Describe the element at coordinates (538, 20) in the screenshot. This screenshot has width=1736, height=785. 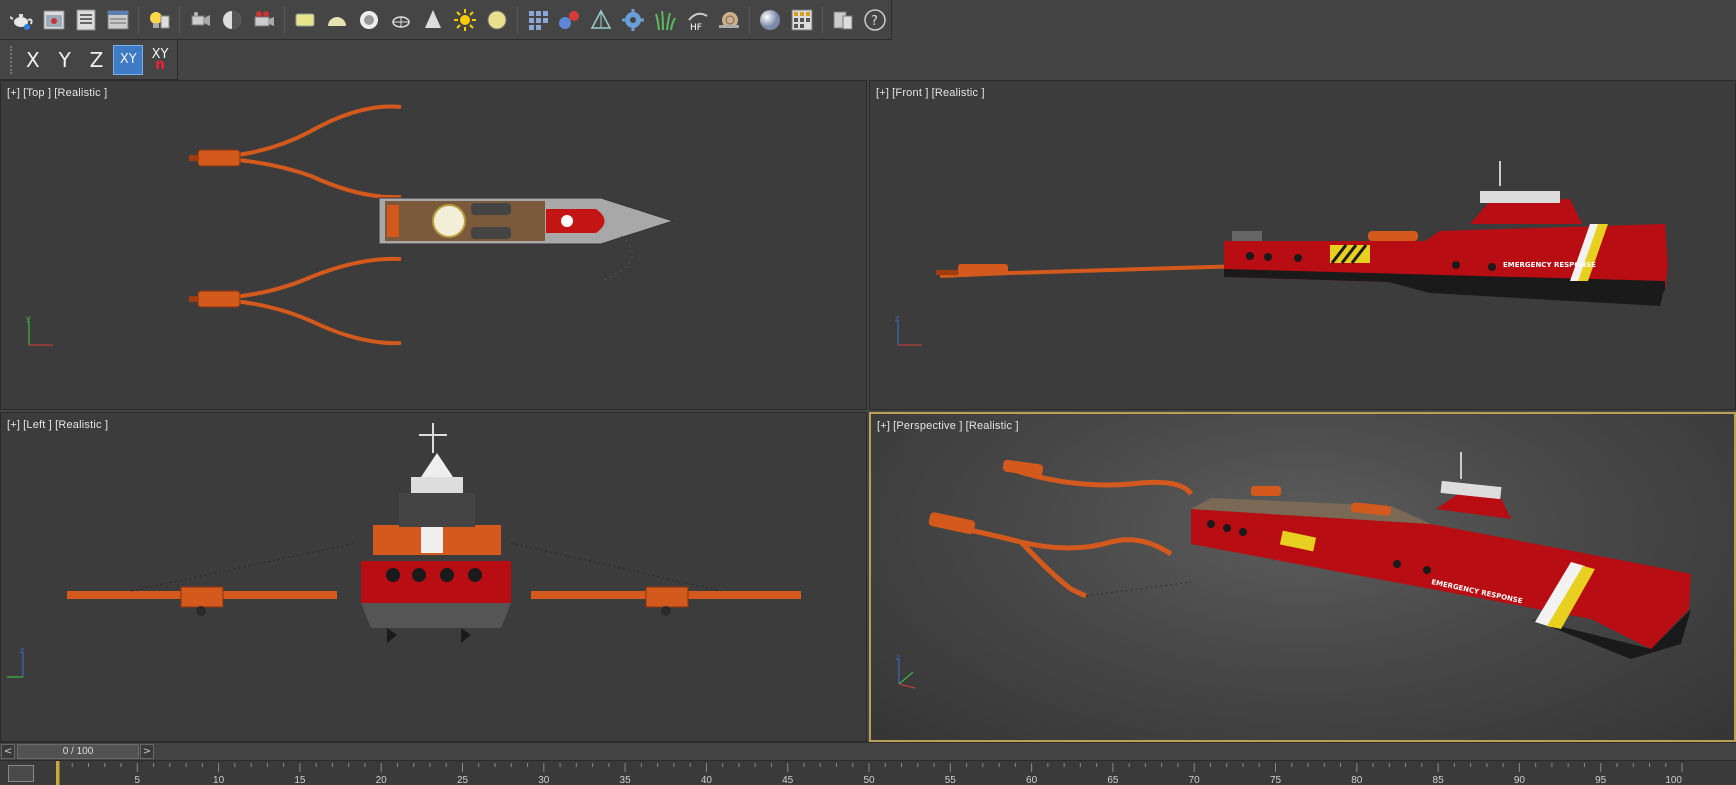
I see `grid-icon` at that location.